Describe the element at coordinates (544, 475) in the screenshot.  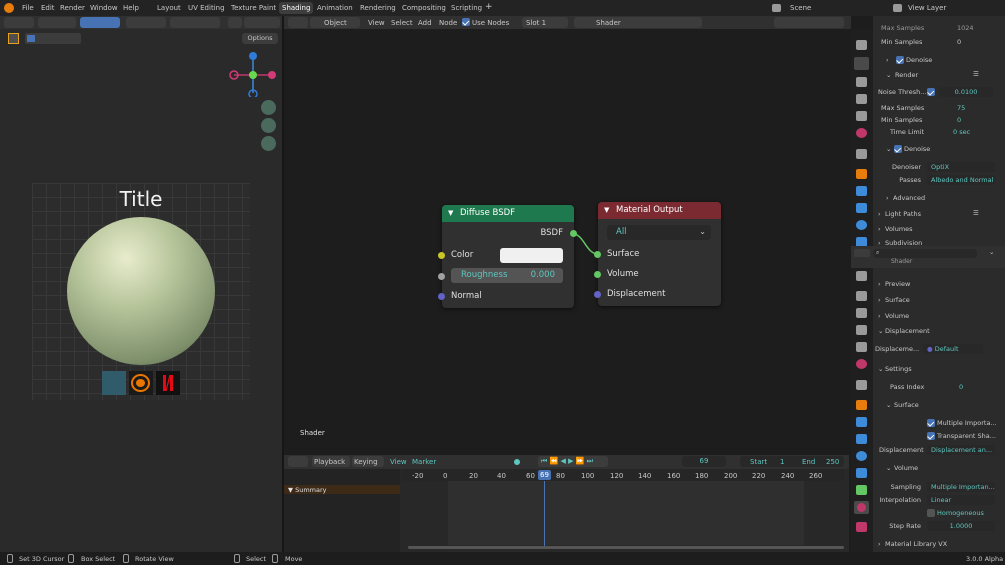
I see `current-frame-marker: 69` at that location.